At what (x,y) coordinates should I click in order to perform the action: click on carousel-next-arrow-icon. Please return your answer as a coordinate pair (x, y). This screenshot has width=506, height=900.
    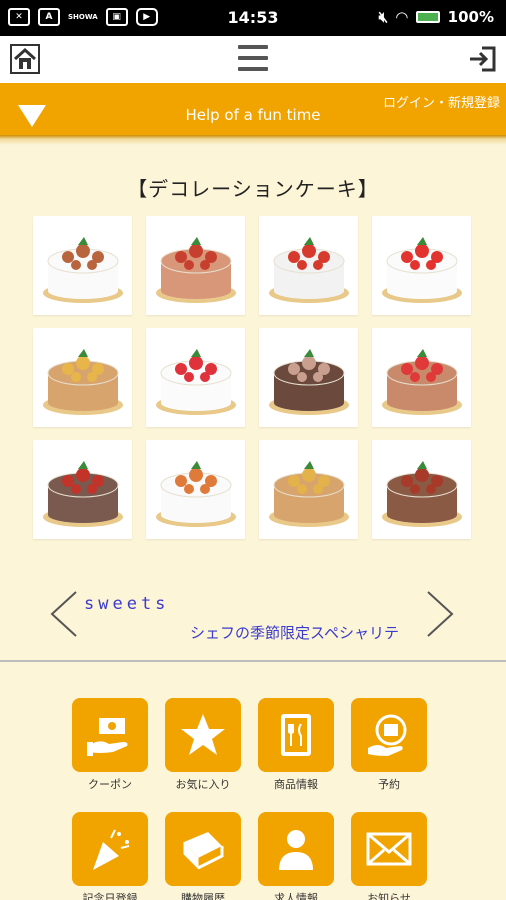
    Looking at the image, I should click on (440, 614).